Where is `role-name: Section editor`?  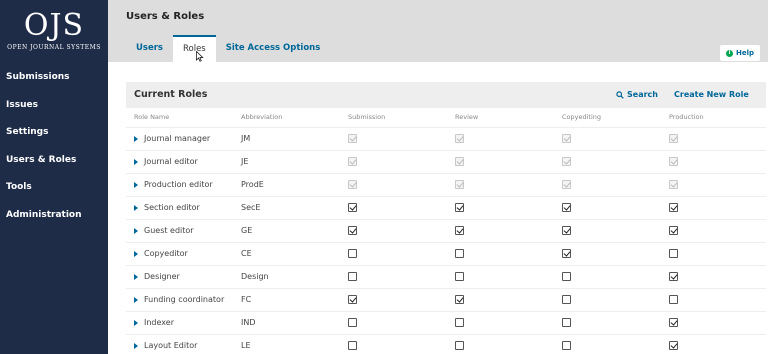 role-name: Section editor is located at coordinates (183, 207).